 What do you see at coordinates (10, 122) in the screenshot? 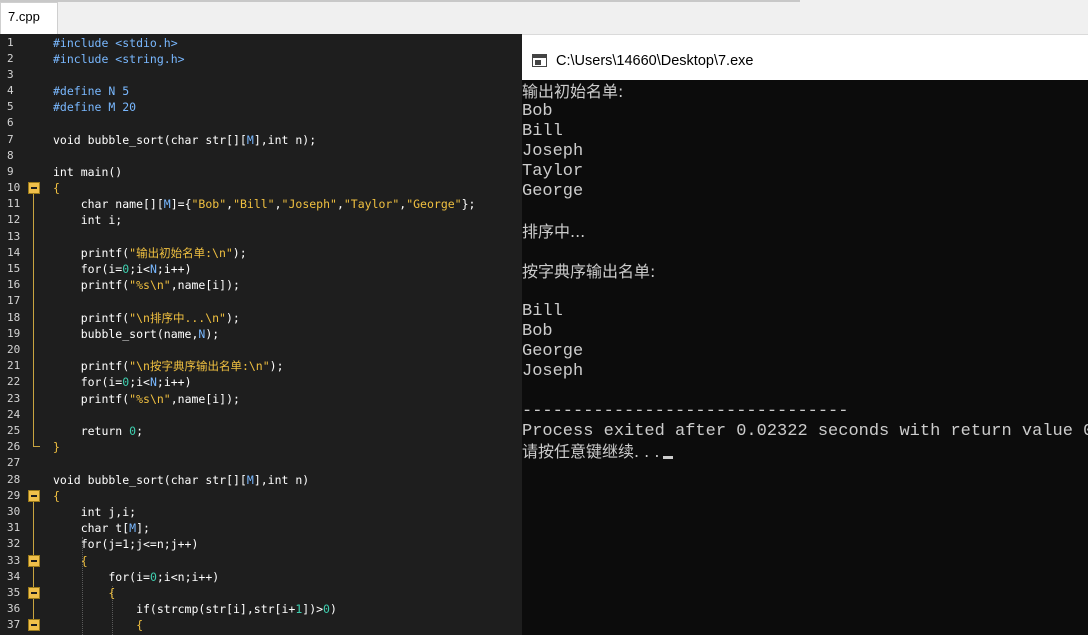
I see `line-number: 6` at bounding box center [10, 122].